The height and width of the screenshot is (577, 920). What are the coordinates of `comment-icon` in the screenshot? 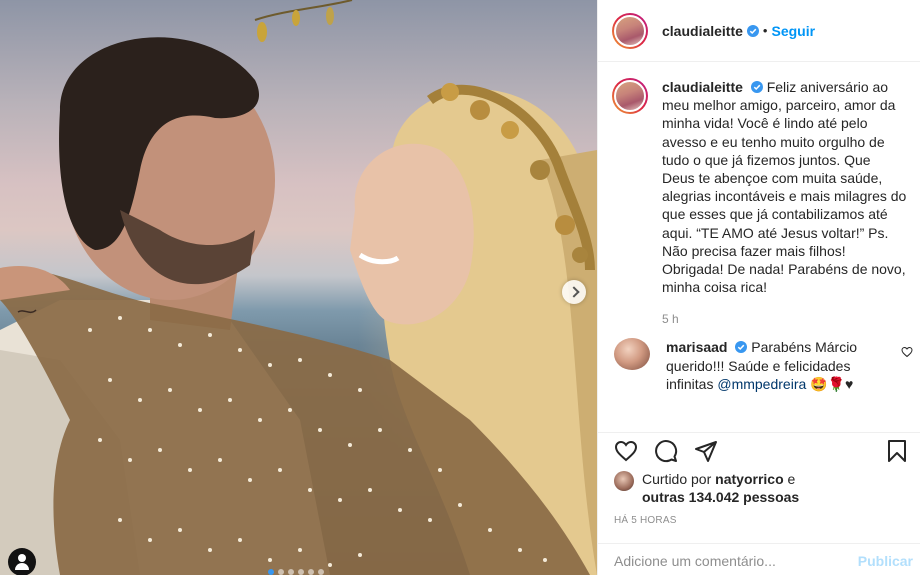 It's located at (666, 451).